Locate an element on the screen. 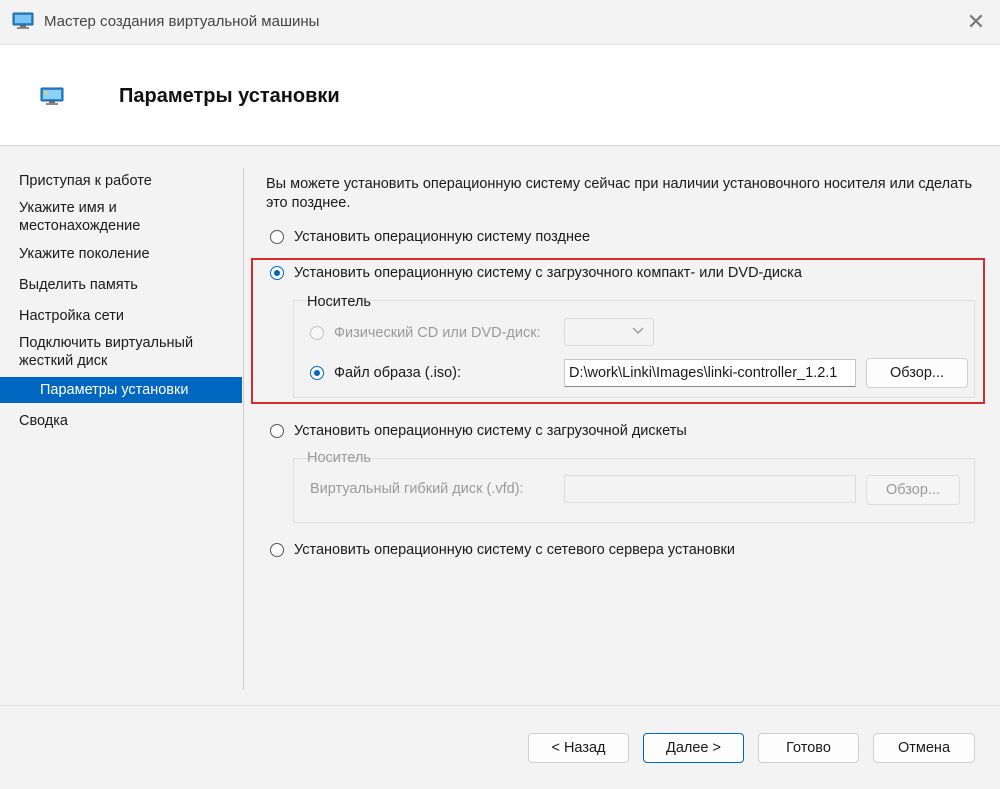 This screenshot has height=789, width=1000. radio-install-network is located at coordinates (277, 550).